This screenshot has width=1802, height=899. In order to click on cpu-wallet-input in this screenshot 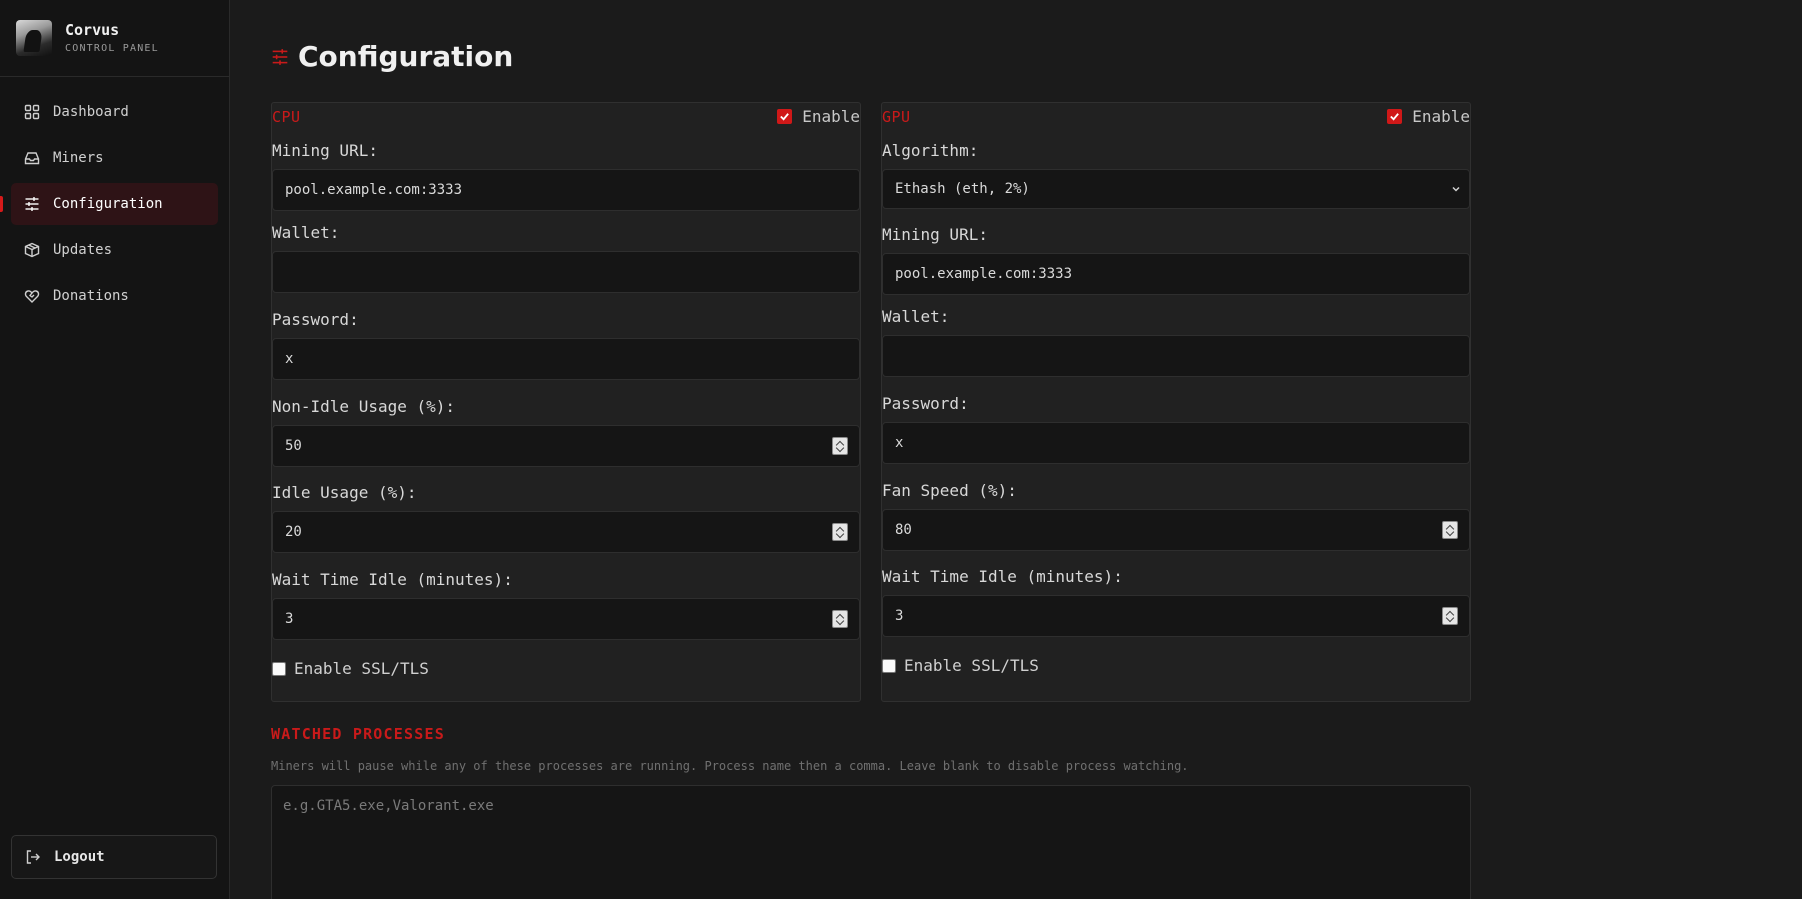, I will do `click(566, 272)`.